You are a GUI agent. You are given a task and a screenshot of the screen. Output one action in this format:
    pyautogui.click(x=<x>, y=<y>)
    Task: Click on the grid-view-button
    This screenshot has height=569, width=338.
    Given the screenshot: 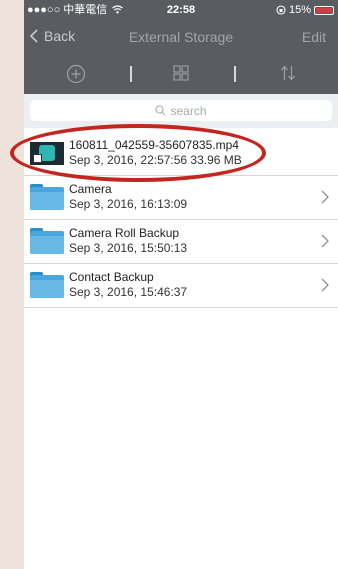 What is the action you would take?
    pyautogui.click(x=183, y=74)
    